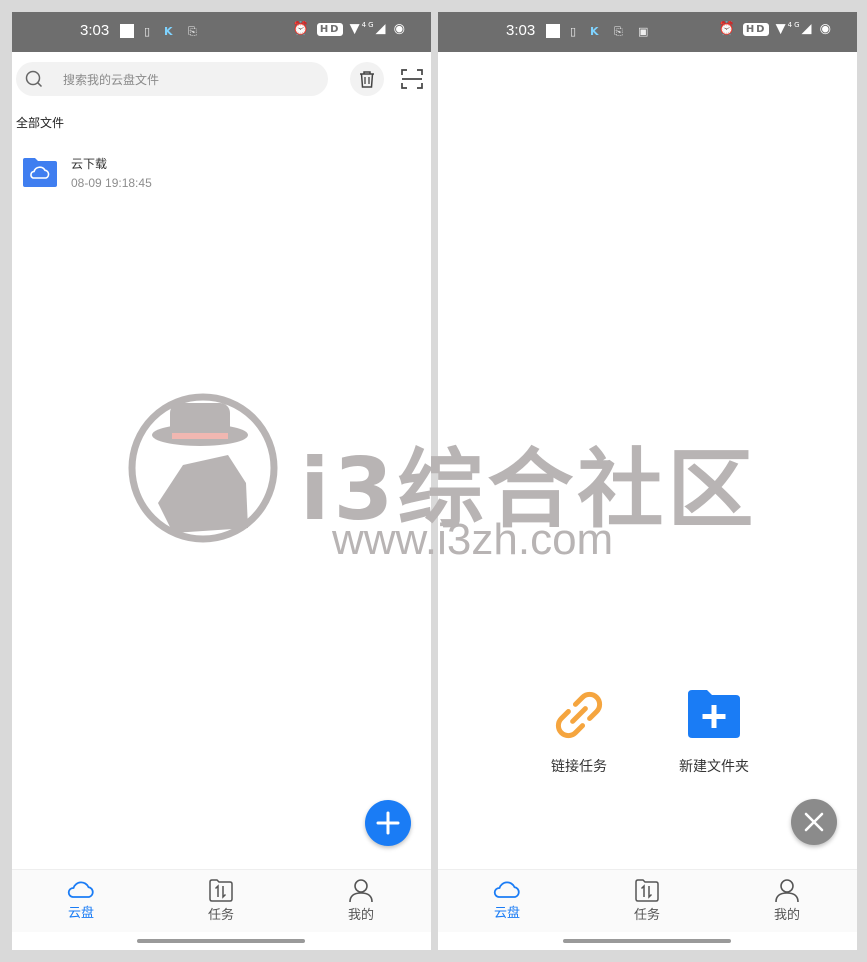  I want to click on search-icon, so click(34, 79).